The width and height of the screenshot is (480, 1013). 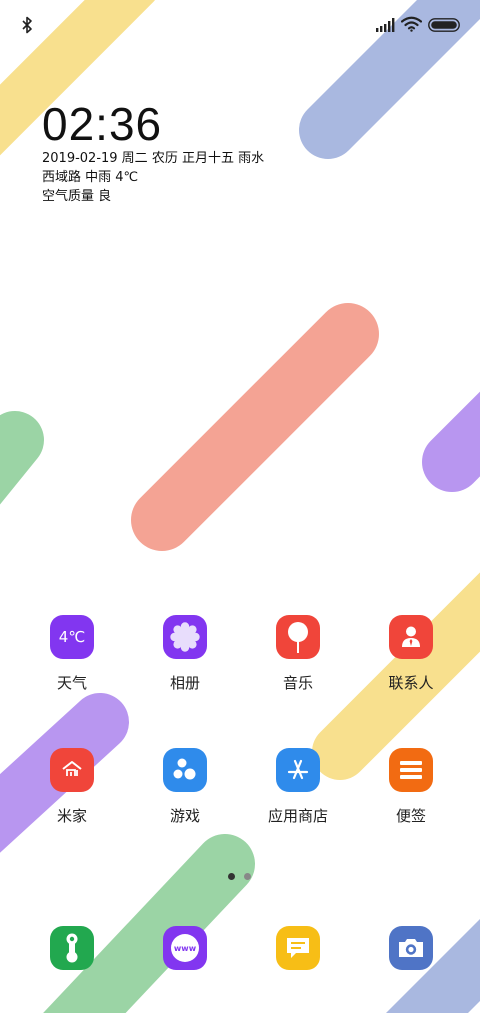 I want to click on browser-icon: www, so click(x=185, y=948).